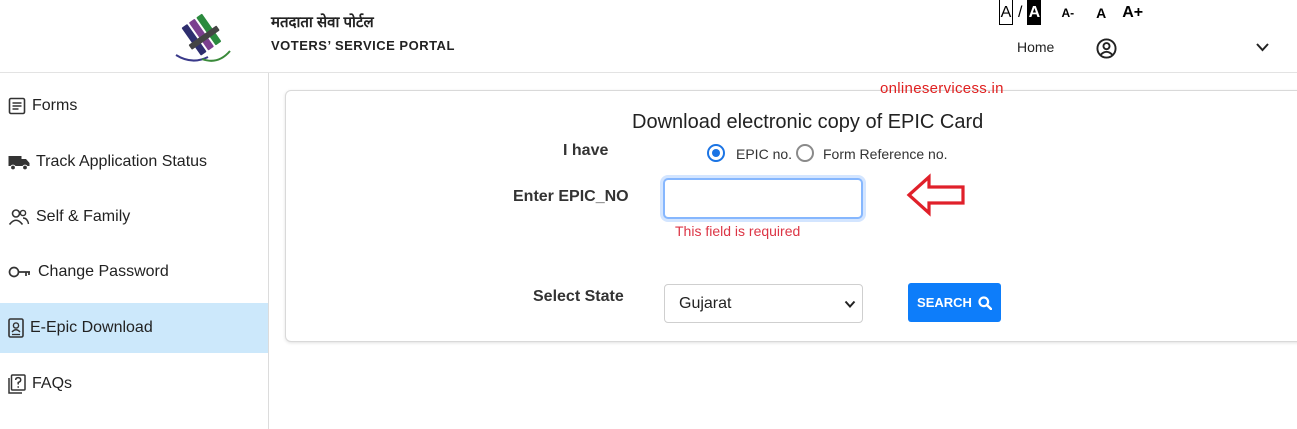 Image resolution: width=1297 pixels, height=429 pixels. What do you see at coordinates (134, 106) in the screenshot?
I see `sidebar-item-forms: Forms` at bounding box center [134, 106].